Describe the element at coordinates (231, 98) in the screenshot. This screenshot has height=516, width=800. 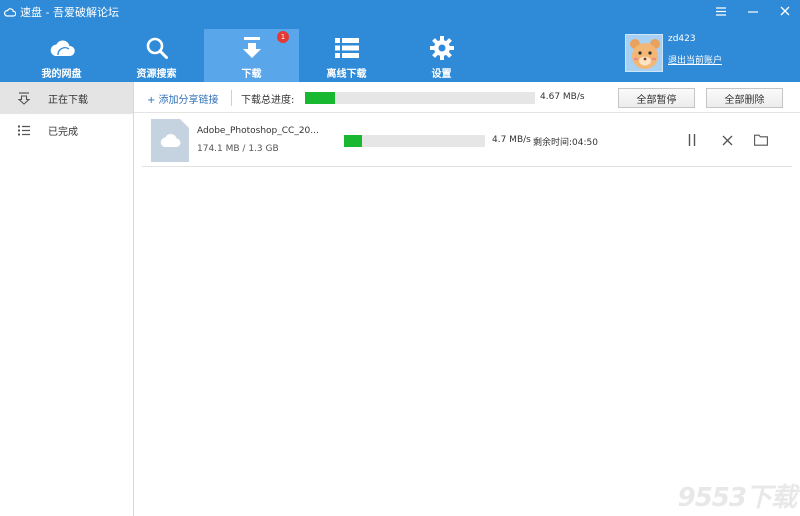
I see `toolbar-divider` at that location.